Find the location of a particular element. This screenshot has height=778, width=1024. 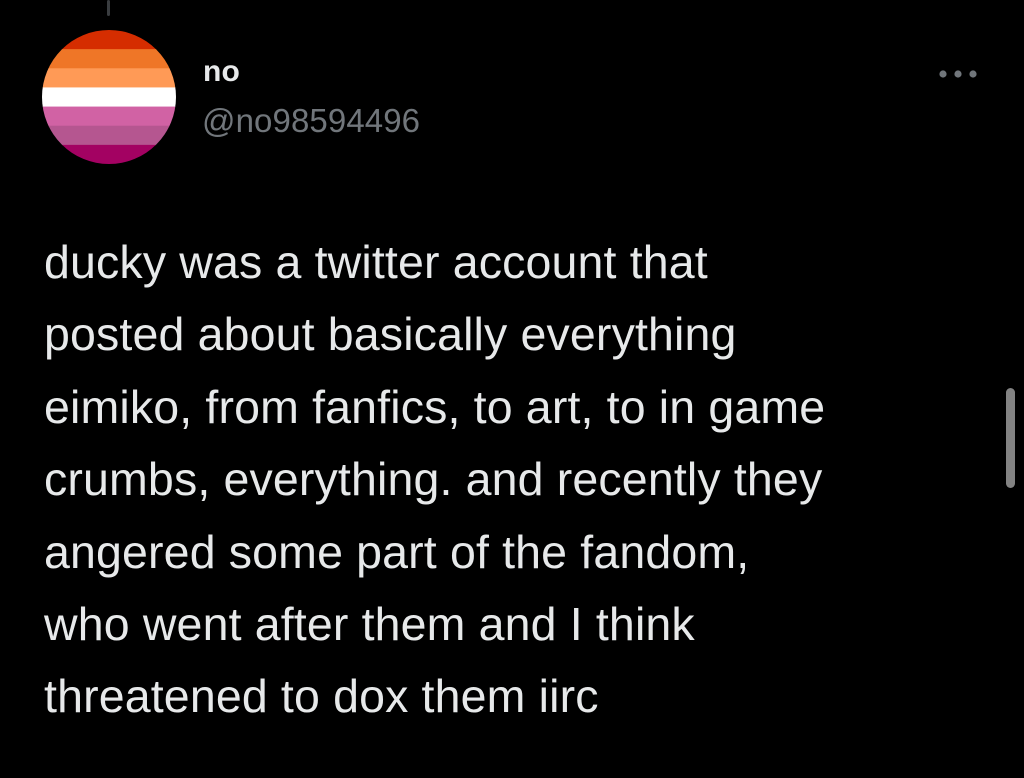

avatar is located at coordinates (109, 97).